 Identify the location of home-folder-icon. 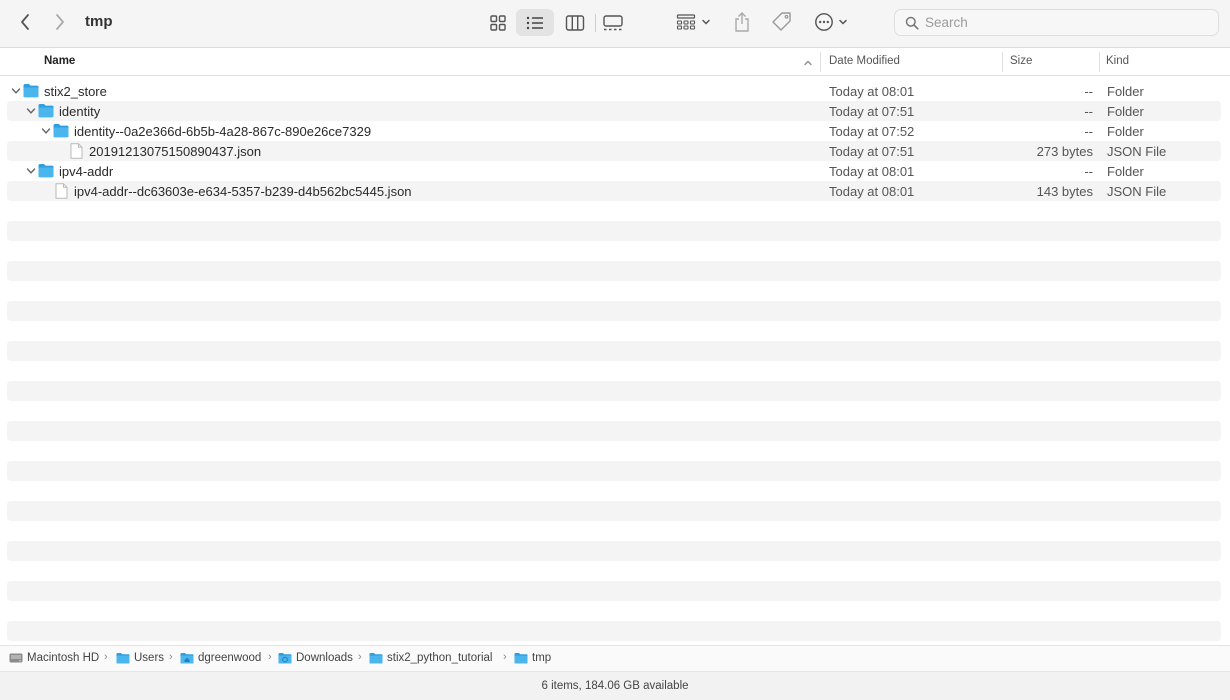
(187, 658).